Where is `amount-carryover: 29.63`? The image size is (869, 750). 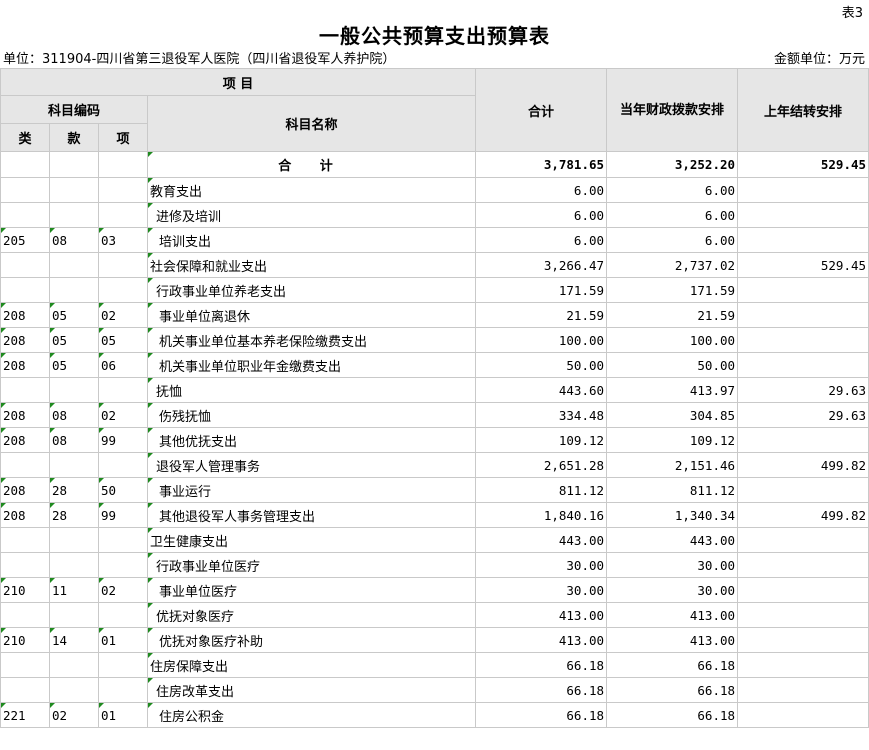
amount-carryover: 29.63 is located at coordinates (803, 415).